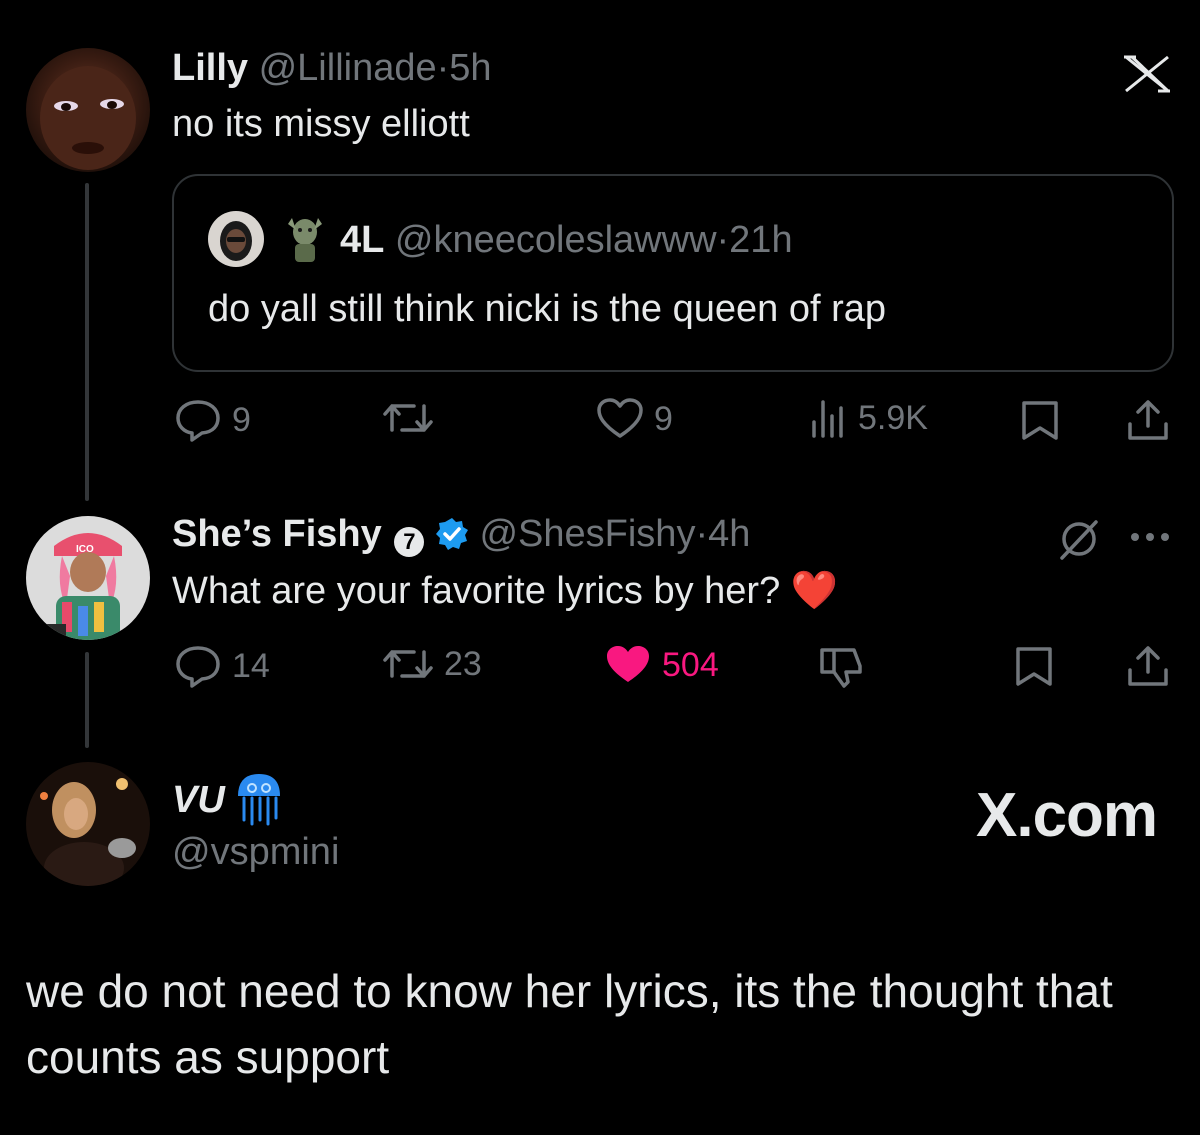 This screenshot has width=1200, height=1135. I want to click on tweet1-header: Lilly @Lillinade·5h, so click(332, 68).